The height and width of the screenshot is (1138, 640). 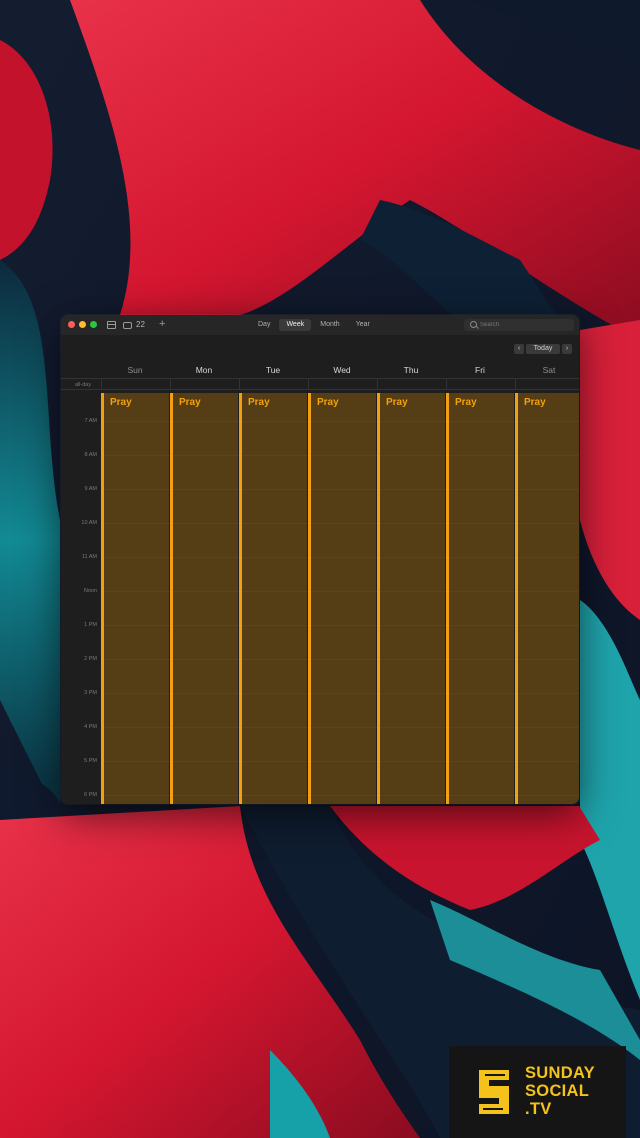 What do you see at coordinates (90, 795) in the screenshot?
I see `hour-label: 6 PM` at bounding box center [90, 795].